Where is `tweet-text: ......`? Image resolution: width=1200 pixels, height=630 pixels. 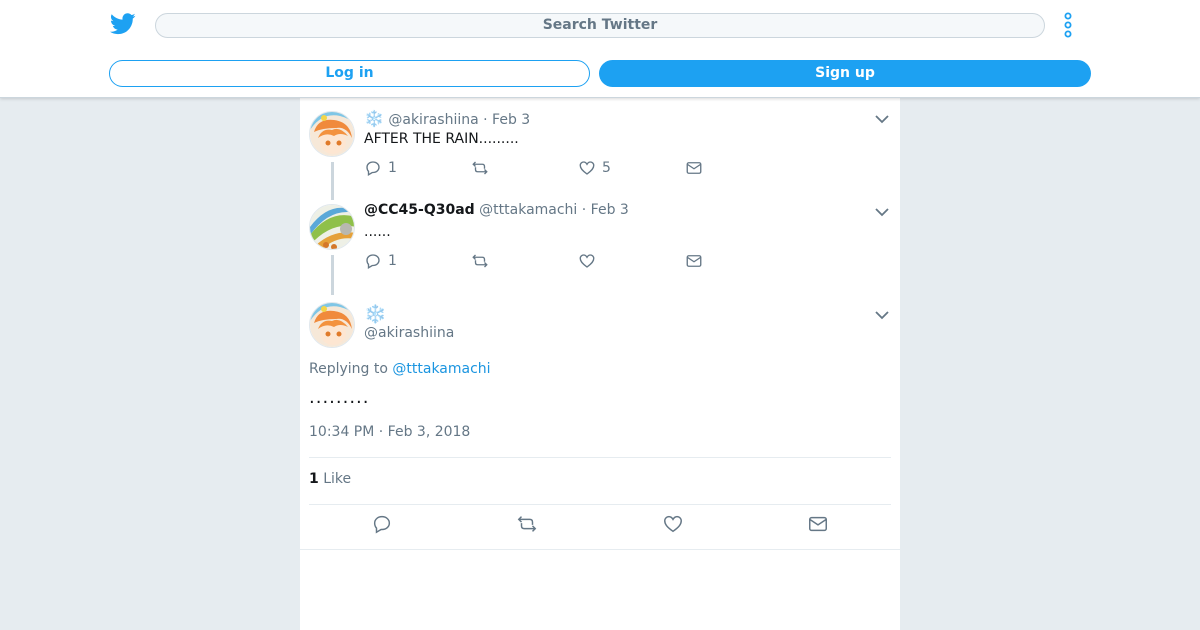
tweet-text: ...... is located at coordinates (377, 232).